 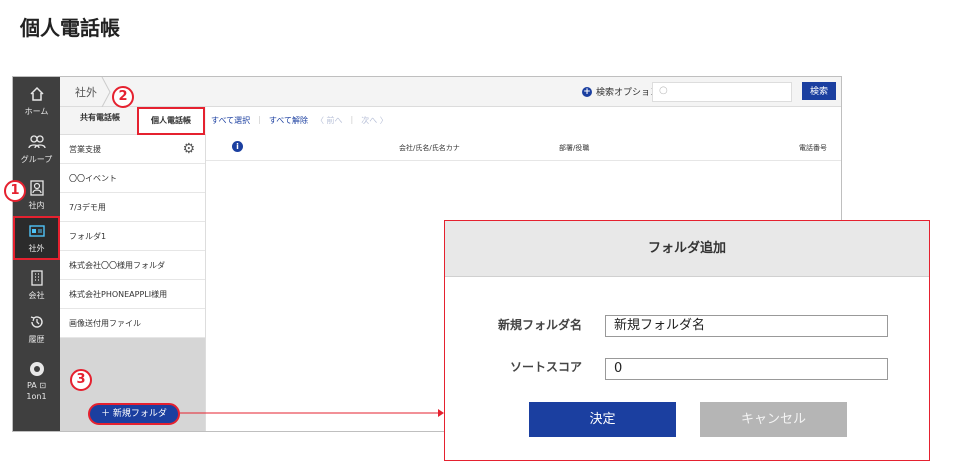 I want to click on nav-rail: ホーム グループ 社内 社外 会社 履歴 PA ⊡ 1on1, so click(x=36, y=254).